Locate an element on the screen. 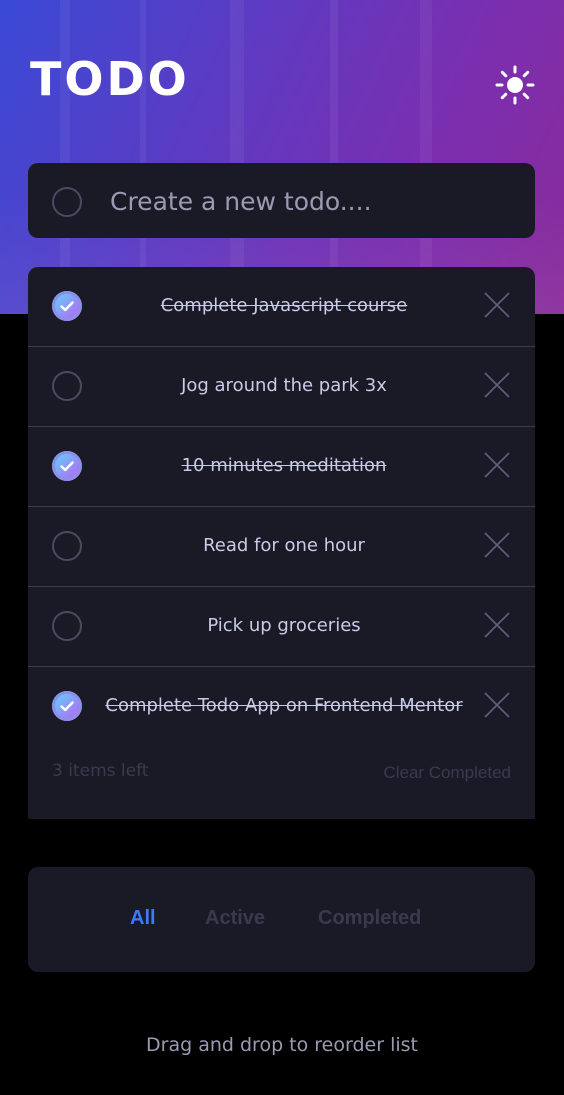 The width and height of the screenshot is (564, 1095). new-todo-input is located at coordinates (310, 201).